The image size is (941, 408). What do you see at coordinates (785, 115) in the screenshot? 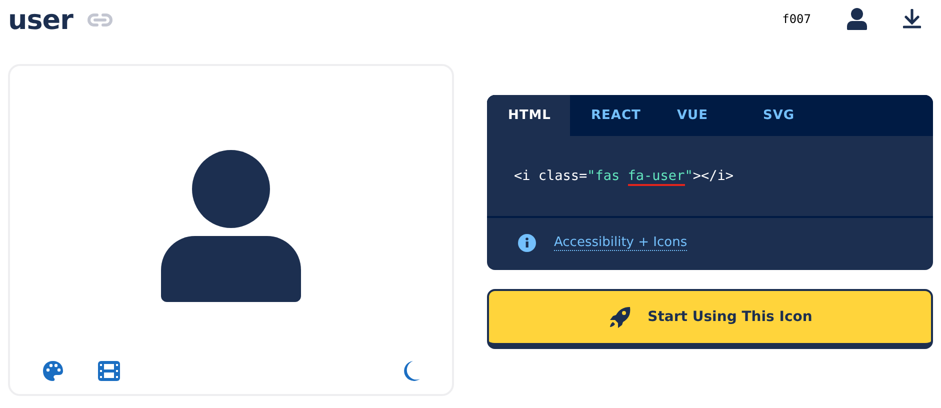
I see `code-tab: SVG` at bounding box center [785, 115].